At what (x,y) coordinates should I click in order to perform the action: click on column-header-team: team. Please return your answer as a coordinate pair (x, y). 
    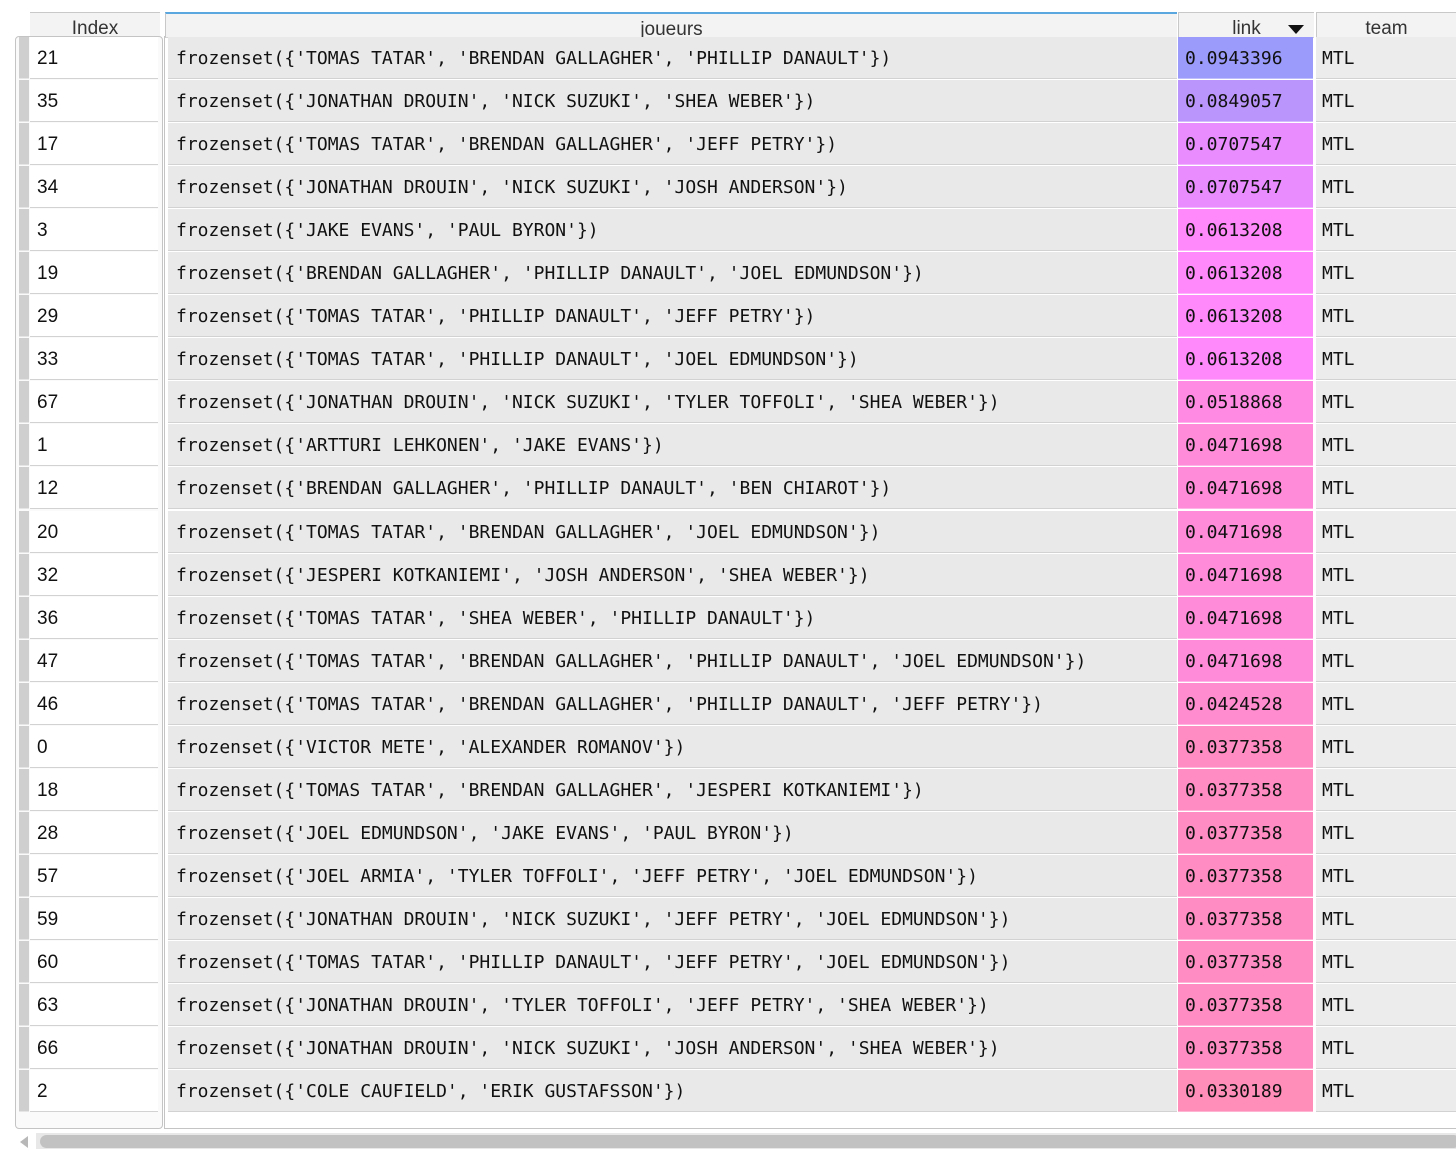
    Looking at the image, I should click on (1386, 25).